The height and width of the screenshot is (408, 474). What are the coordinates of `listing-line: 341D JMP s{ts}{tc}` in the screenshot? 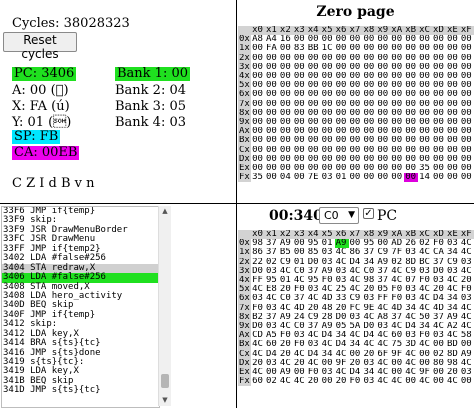 It's located at (80, 390).